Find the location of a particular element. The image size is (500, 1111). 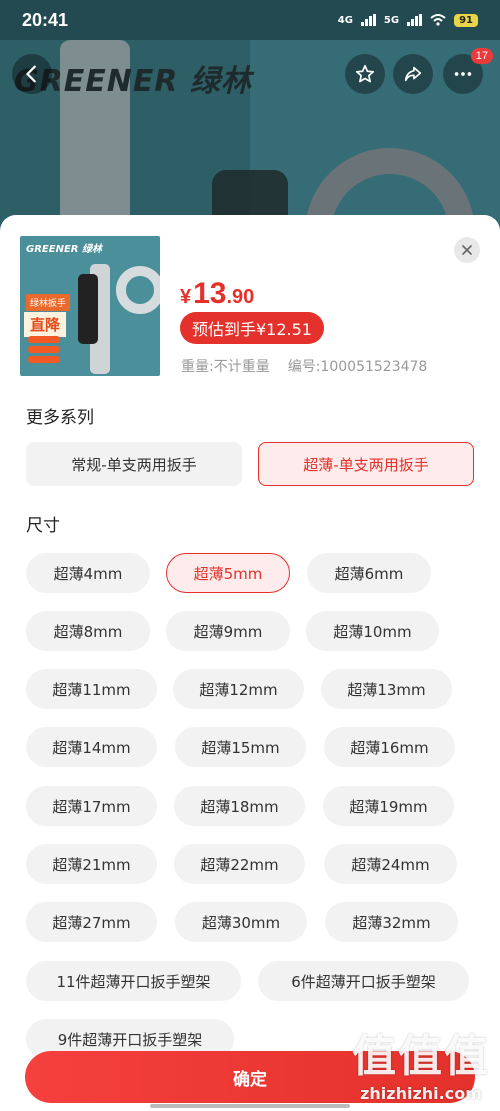

size-option: 超薄24mm is located at coordinates (390, 864).